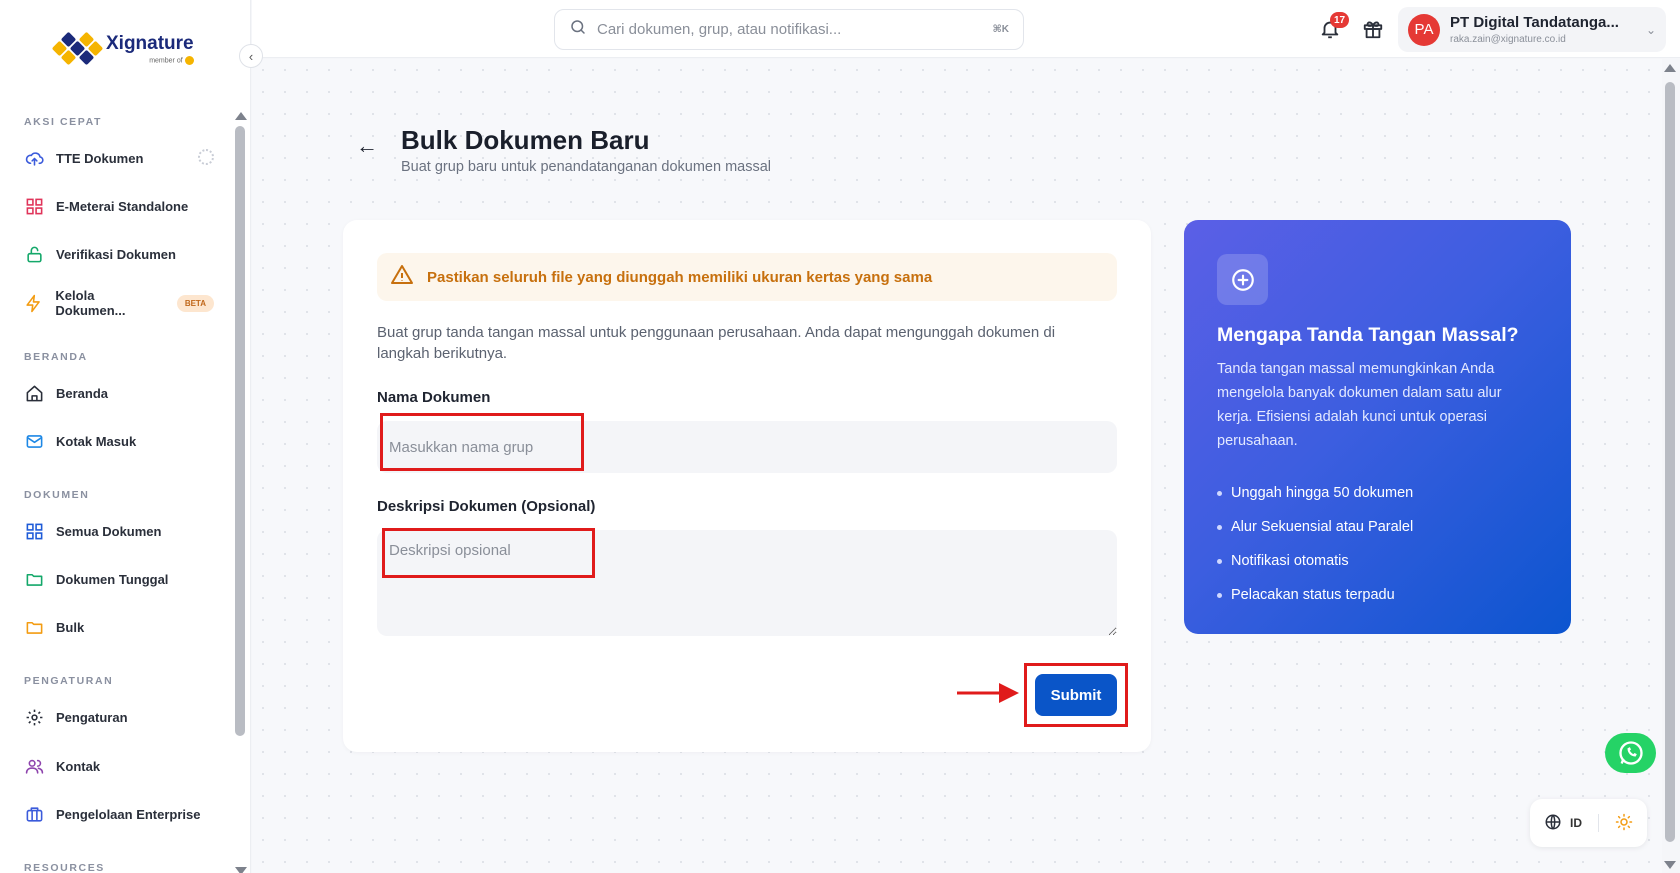 This screenshot has width=1680, height=873. Describe the element at coordinates (112, 579) in the screenshot. I see `sidebar-item-label: Dokumen Tunggal` at that location.